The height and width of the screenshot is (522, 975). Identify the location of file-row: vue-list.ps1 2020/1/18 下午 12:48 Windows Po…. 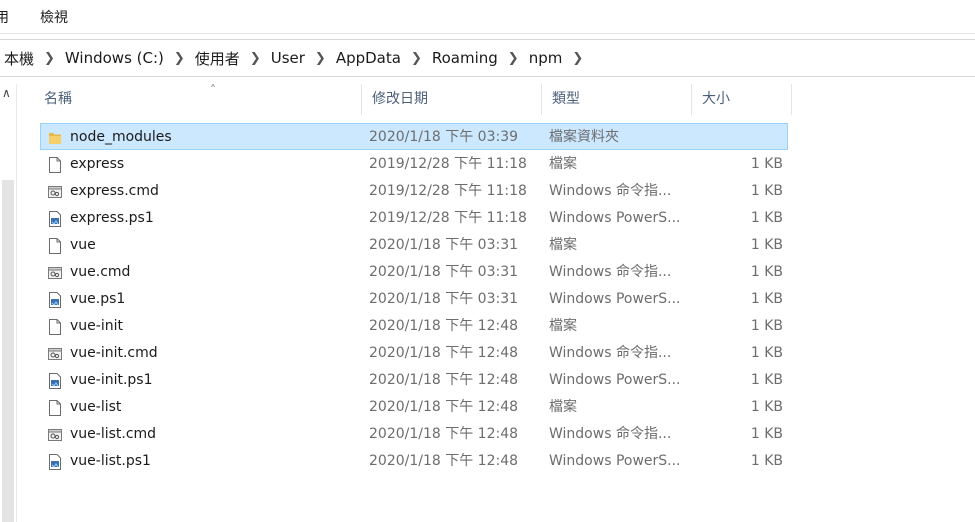
(414, 460).